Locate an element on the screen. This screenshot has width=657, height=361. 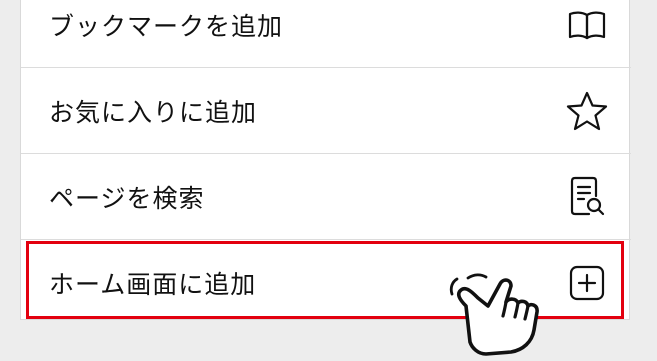
book-icon is located at coordinates (587, 25).